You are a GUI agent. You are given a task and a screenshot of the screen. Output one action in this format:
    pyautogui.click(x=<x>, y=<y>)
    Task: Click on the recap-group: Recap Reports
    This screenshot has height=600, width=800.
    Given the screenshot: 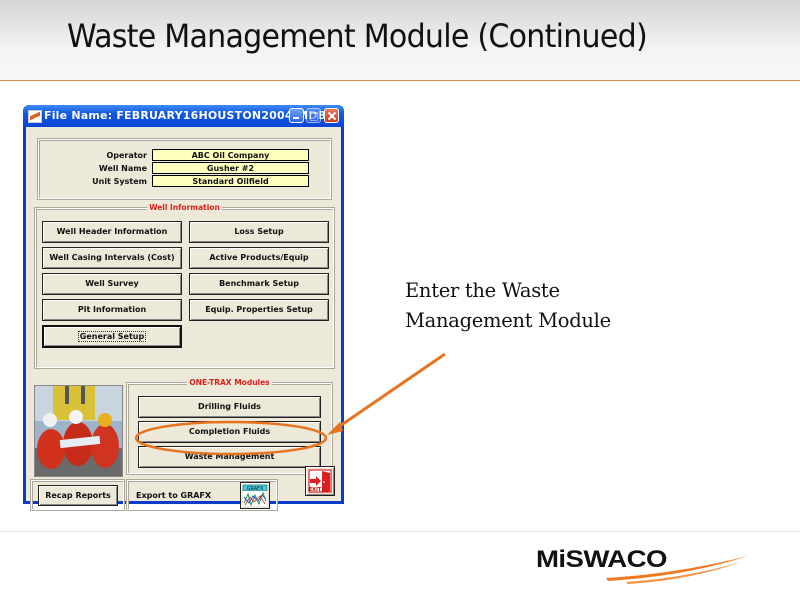 What is the action you would take?
    pyautogui.click(x=77, y=495)
    